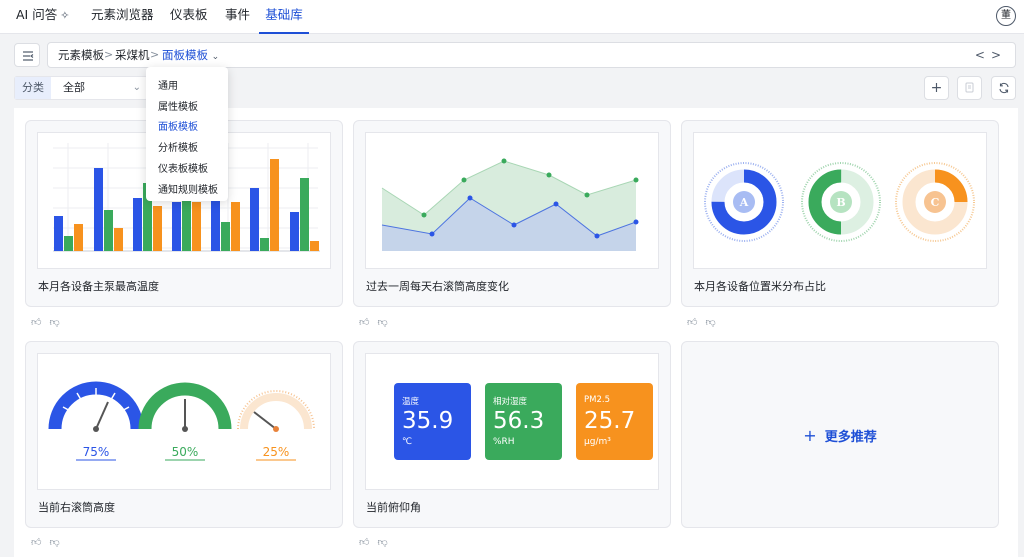 The image size is (1024, 557). I want to click on breadcrumb-item-panel-templates: 面板模板 ⌄, so click(190, 56).